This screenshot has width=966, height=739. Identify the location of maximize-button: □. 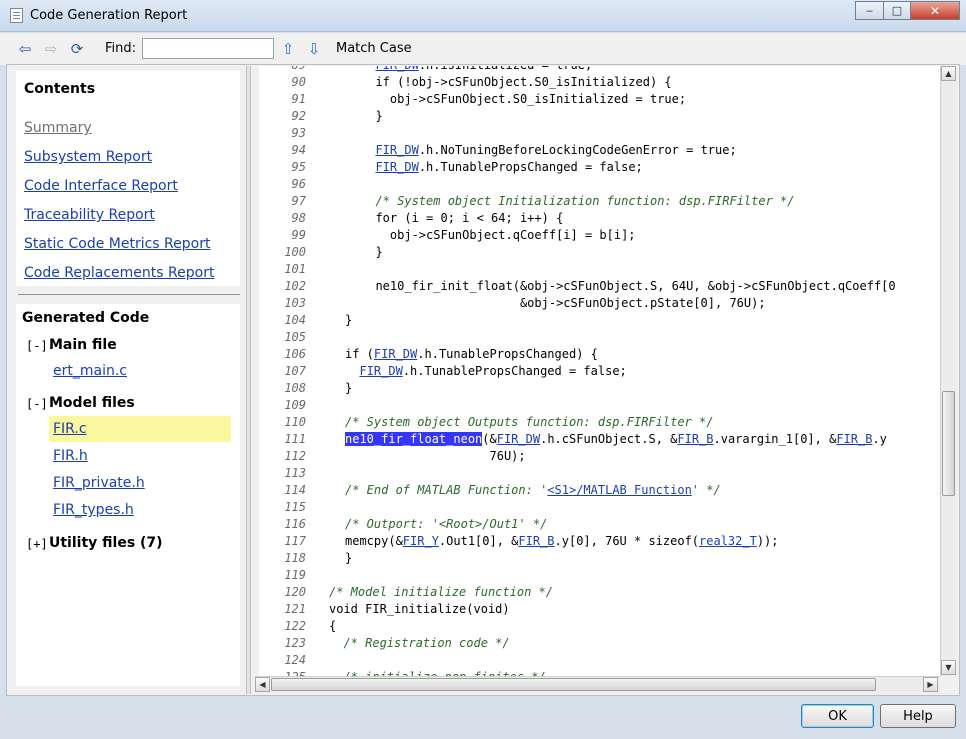
(897, 10).